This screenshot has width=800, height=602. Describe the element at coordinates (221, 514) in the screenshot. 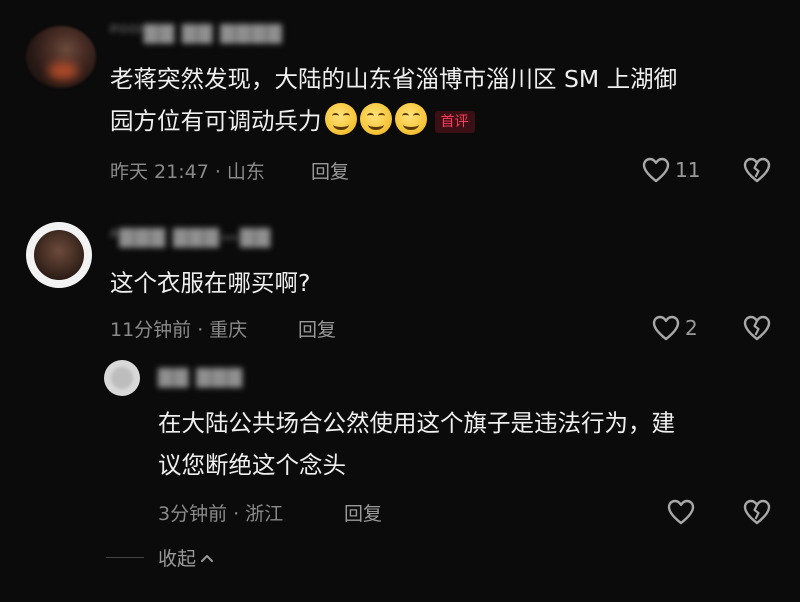

I see `time-location: 3分钟前 · 浙江` at that location.